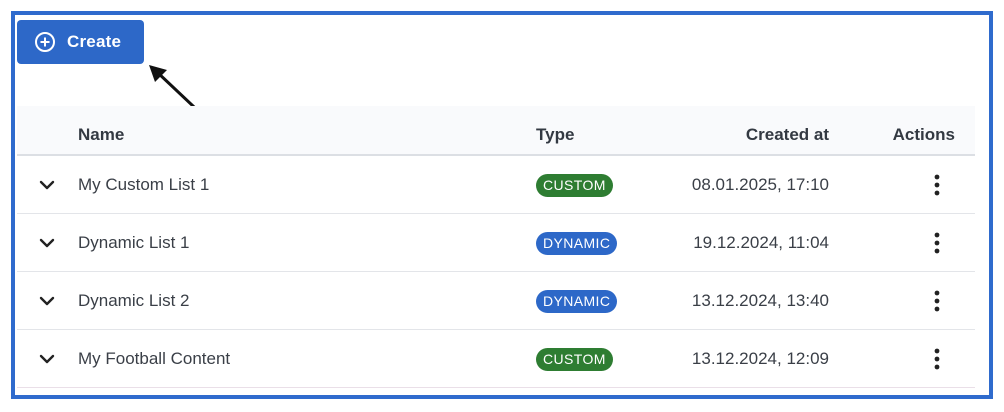 Image resolution: width=1004 pixels, height=412 pixels. Describe the element at coordinates (760, 184) in the screenshot. I see `row-created-at: 08.01.2025, 17:10` at that location.